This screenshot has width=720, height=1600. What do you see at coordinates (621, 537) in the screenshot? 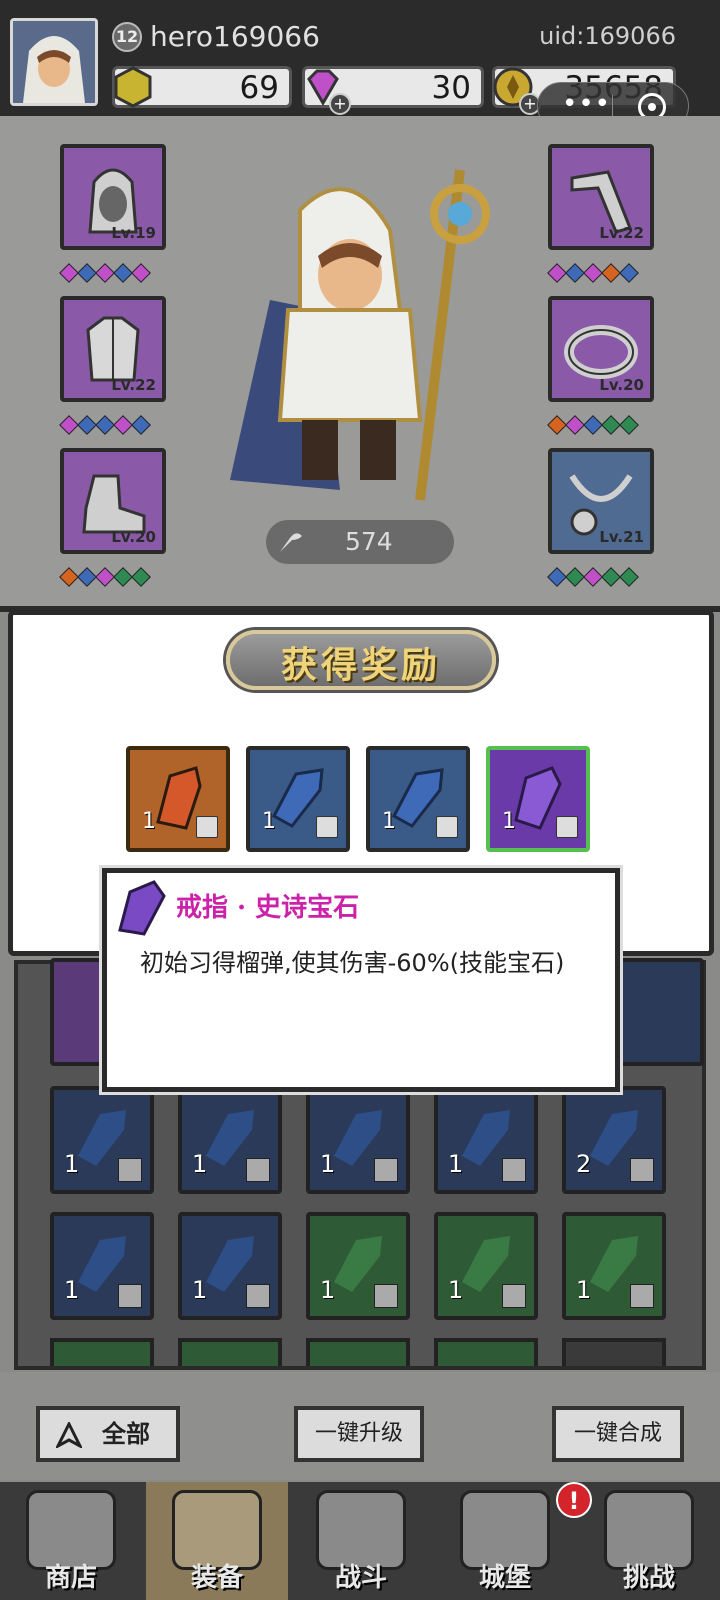
I see `slot-level: Lv.21` at bounding box center [621, 537].